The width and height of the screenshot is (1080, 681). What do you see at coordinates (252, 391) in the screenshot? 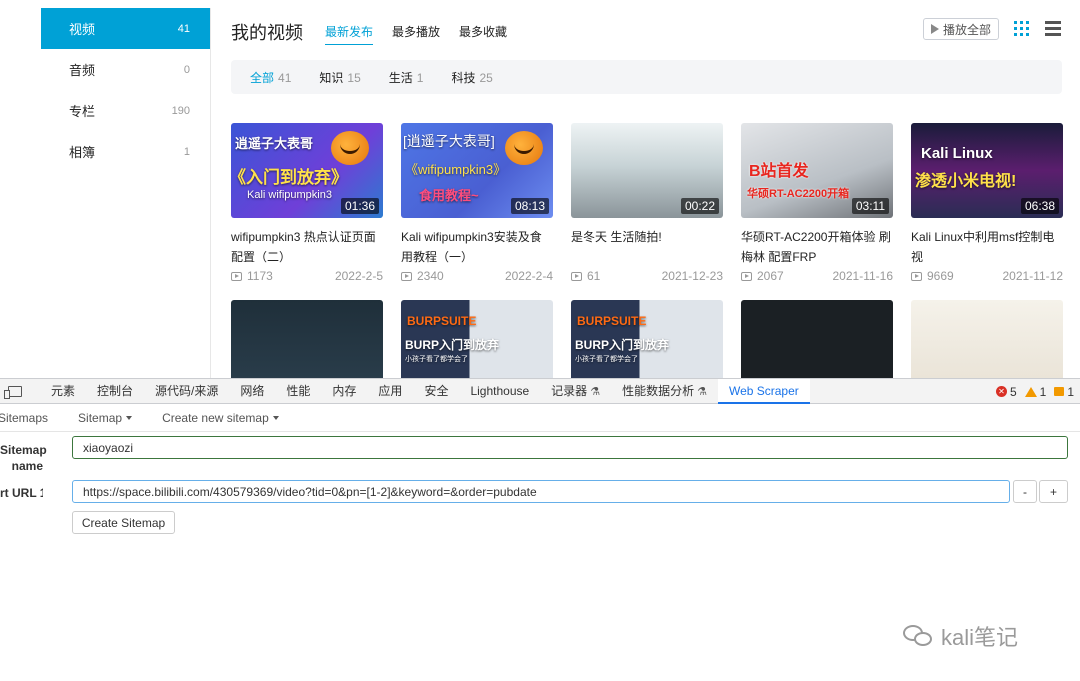
I see `tab-network: 网络` at bounding box center [252, 391].